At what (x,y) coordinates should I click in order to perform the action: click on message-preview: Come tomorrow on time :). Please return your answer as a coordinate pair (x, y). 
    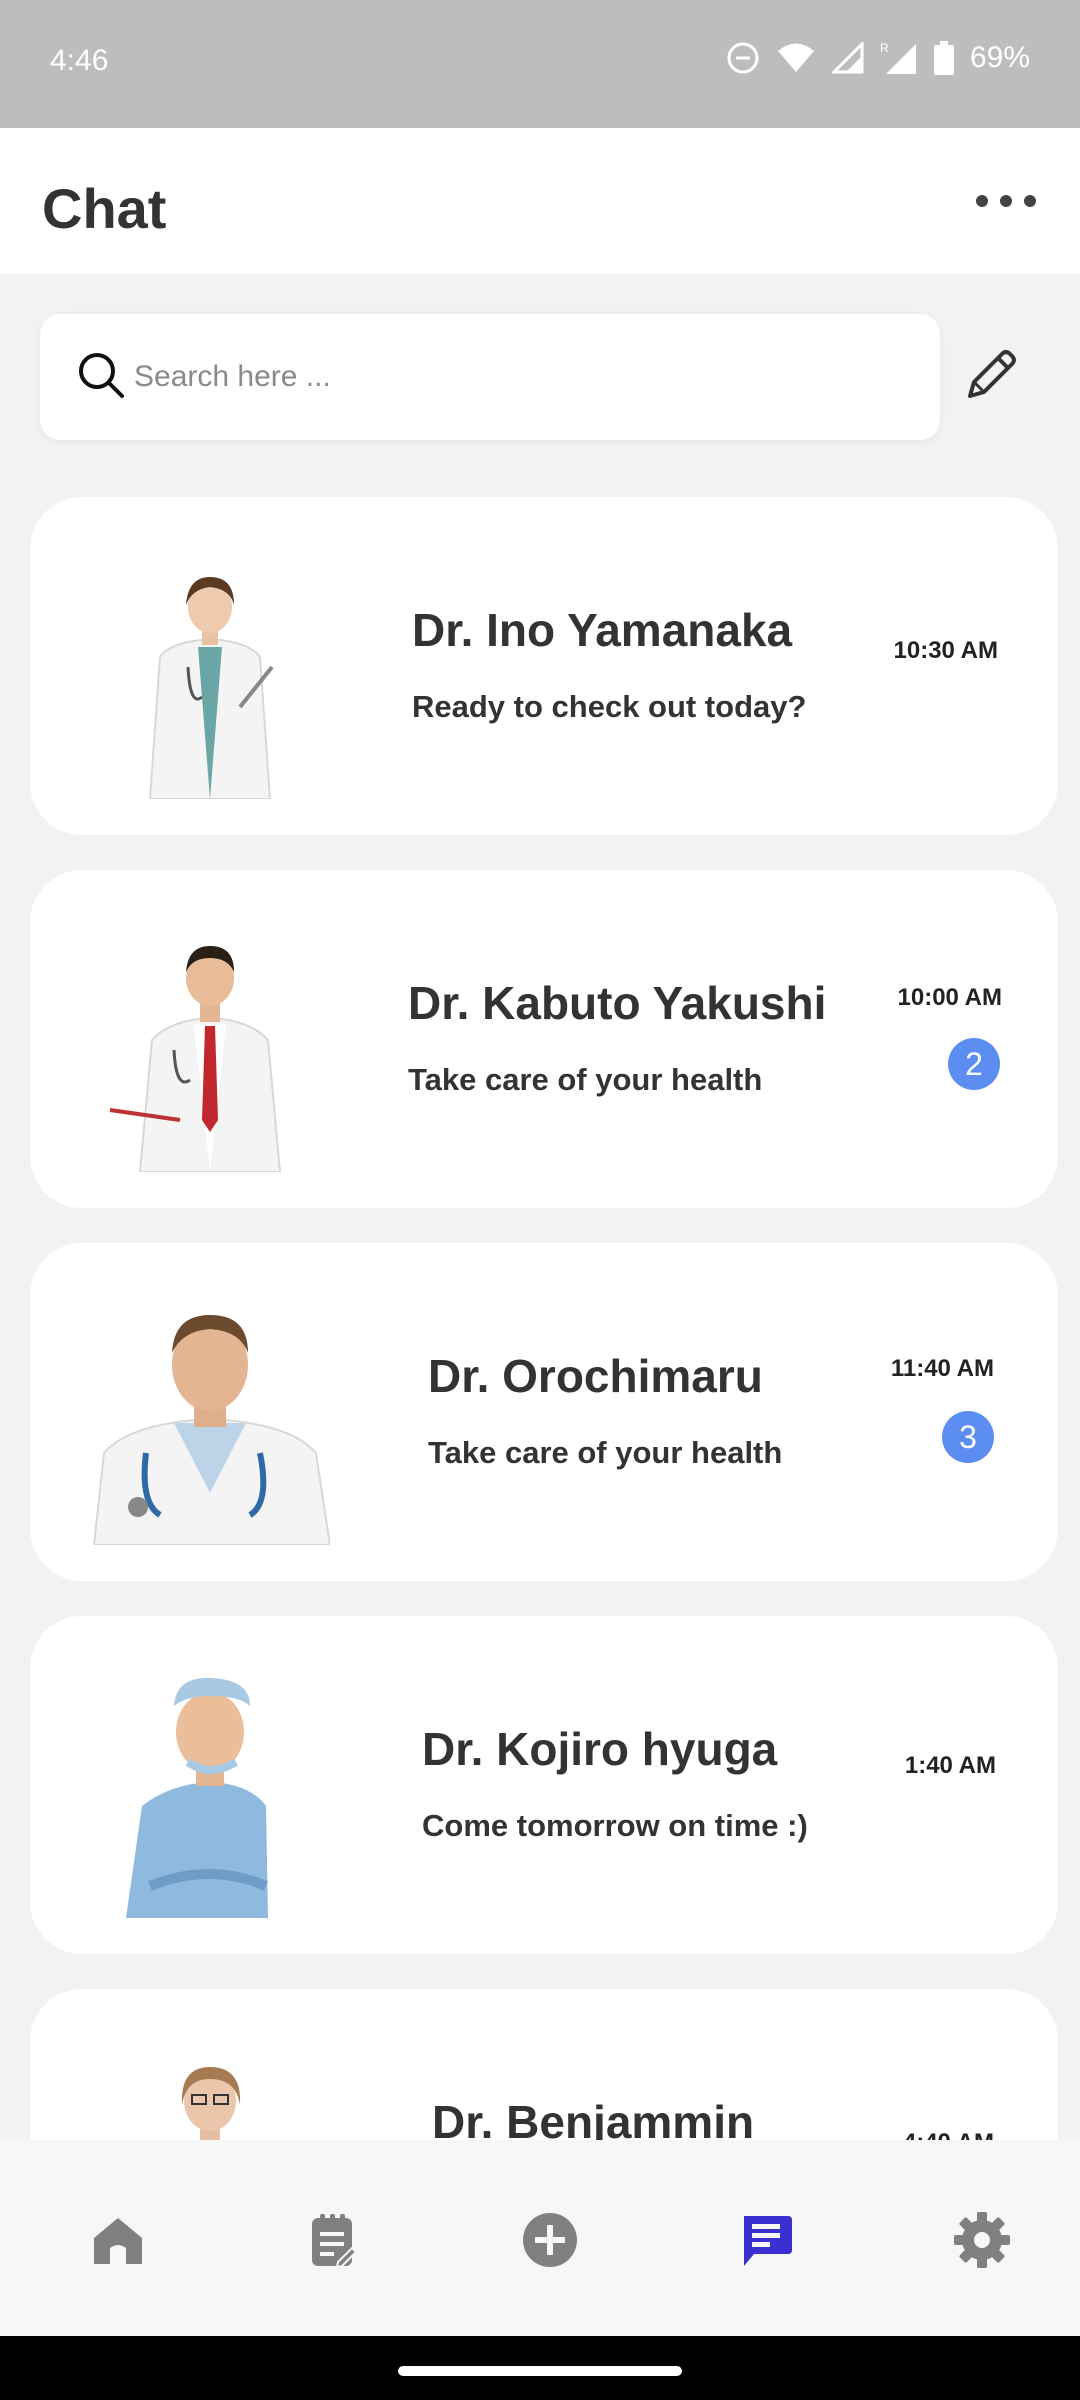
    Looking at the image, I should click on (615, 1825).